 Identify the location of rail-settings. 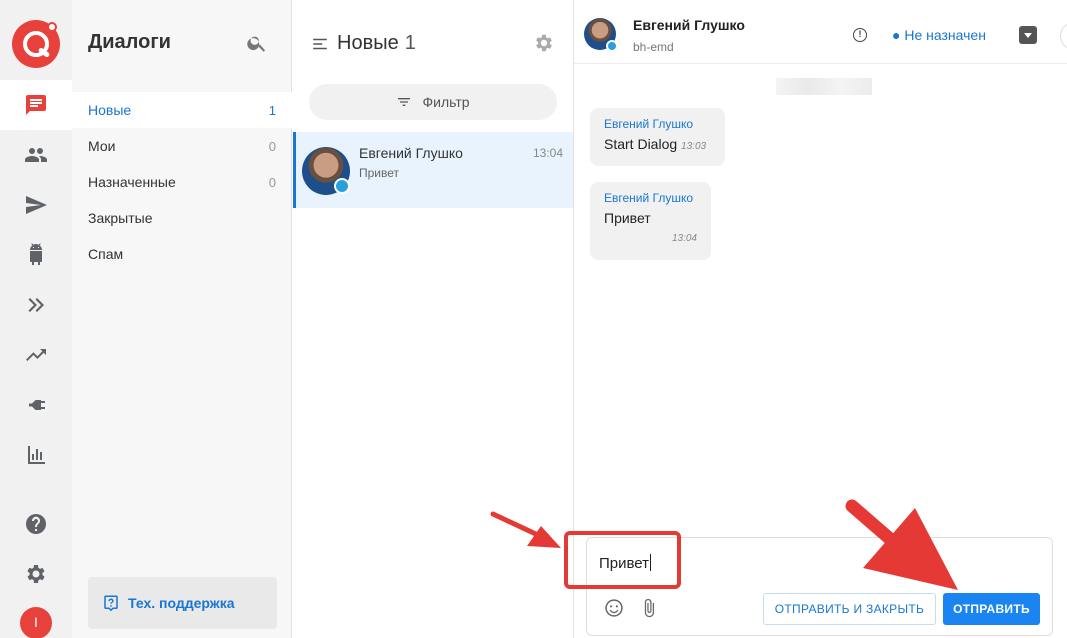
(36, 574).